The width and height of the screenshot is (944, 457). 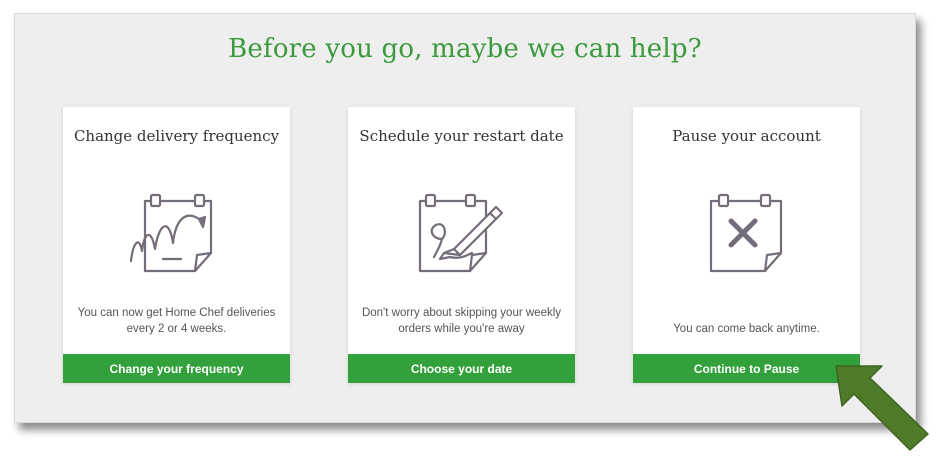 What do you see at coordinates (176, 136) in the screenshot?
I see `card-title: Change delivery frequency` at bounding box center [176, 136].